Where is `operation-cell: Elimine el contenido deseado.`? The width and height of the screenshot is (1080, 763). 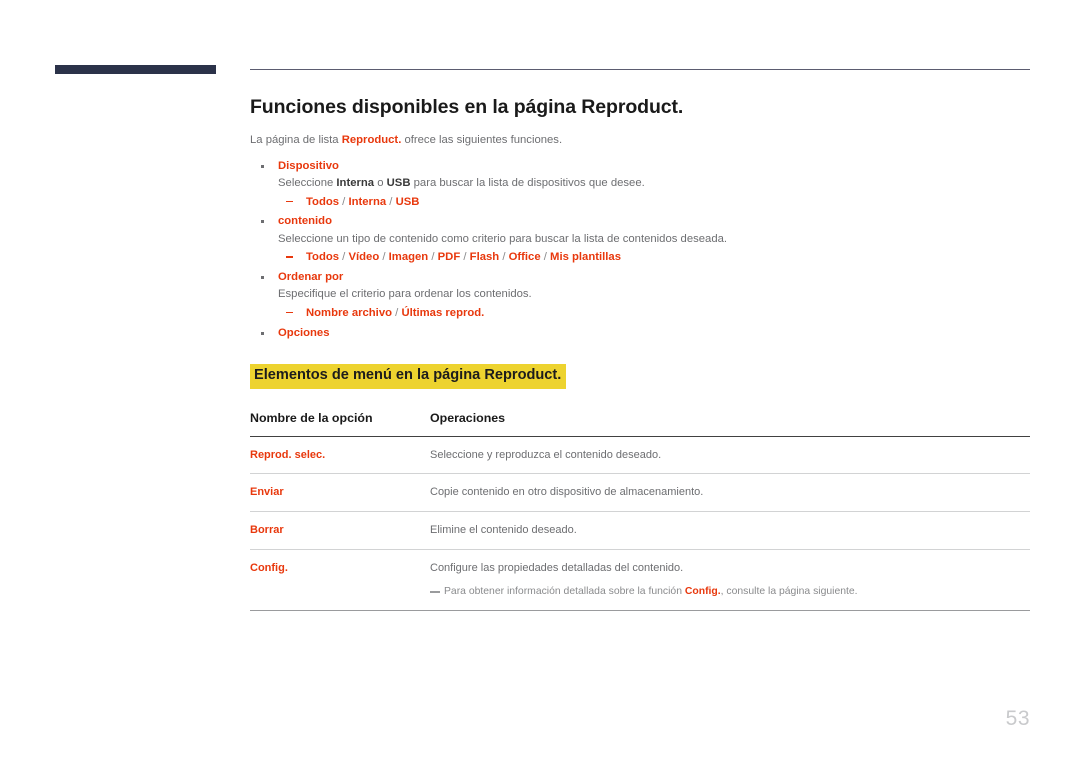
operation-cell: Elimine el contenido deseado. is located at coordinates (730, 531).